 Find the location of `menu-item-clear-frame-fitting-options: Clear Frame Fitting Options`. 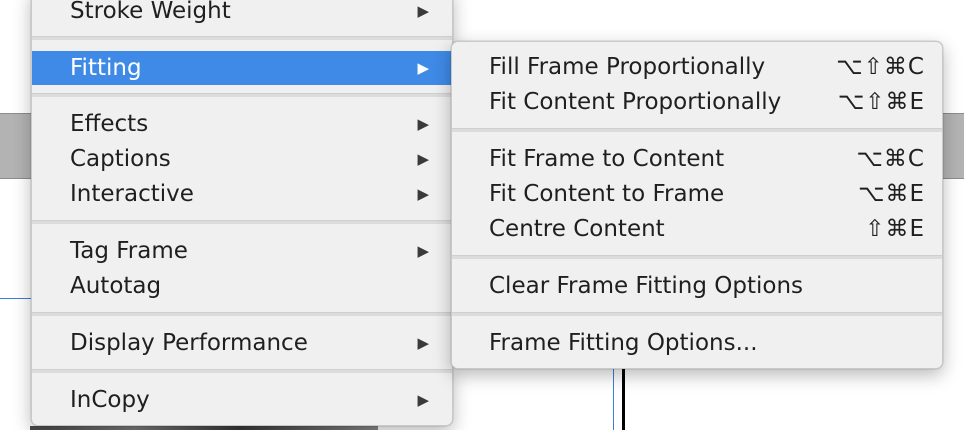

menu-item-clear-frame-fitting-options: Clear Frame Fitting Options is located at coordinates (697, 286).